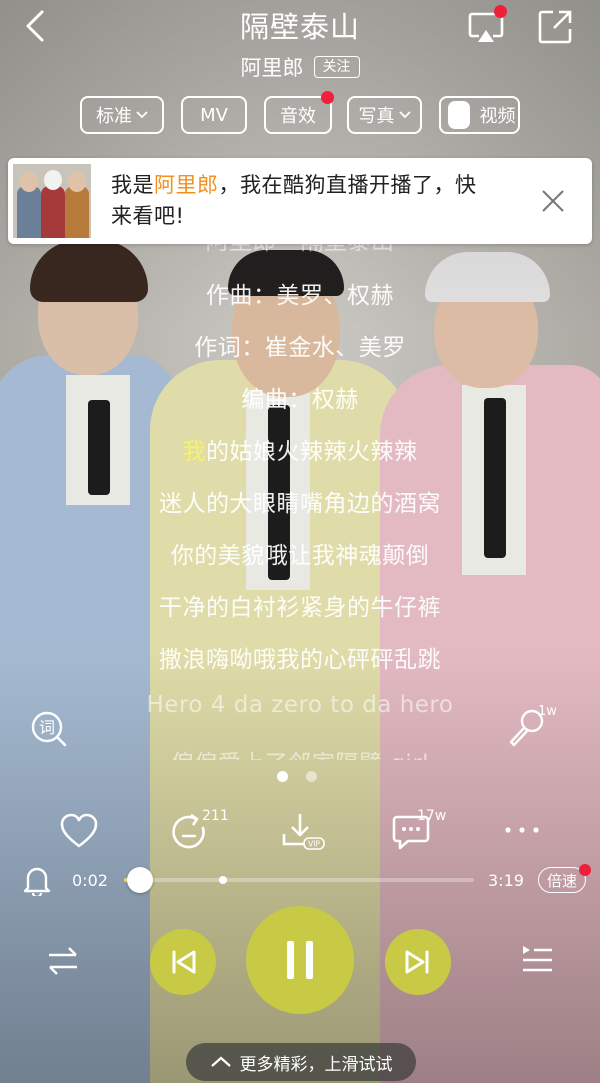 The image size is (600, 1083). I want to click on bell-icon, so click(37, 883).